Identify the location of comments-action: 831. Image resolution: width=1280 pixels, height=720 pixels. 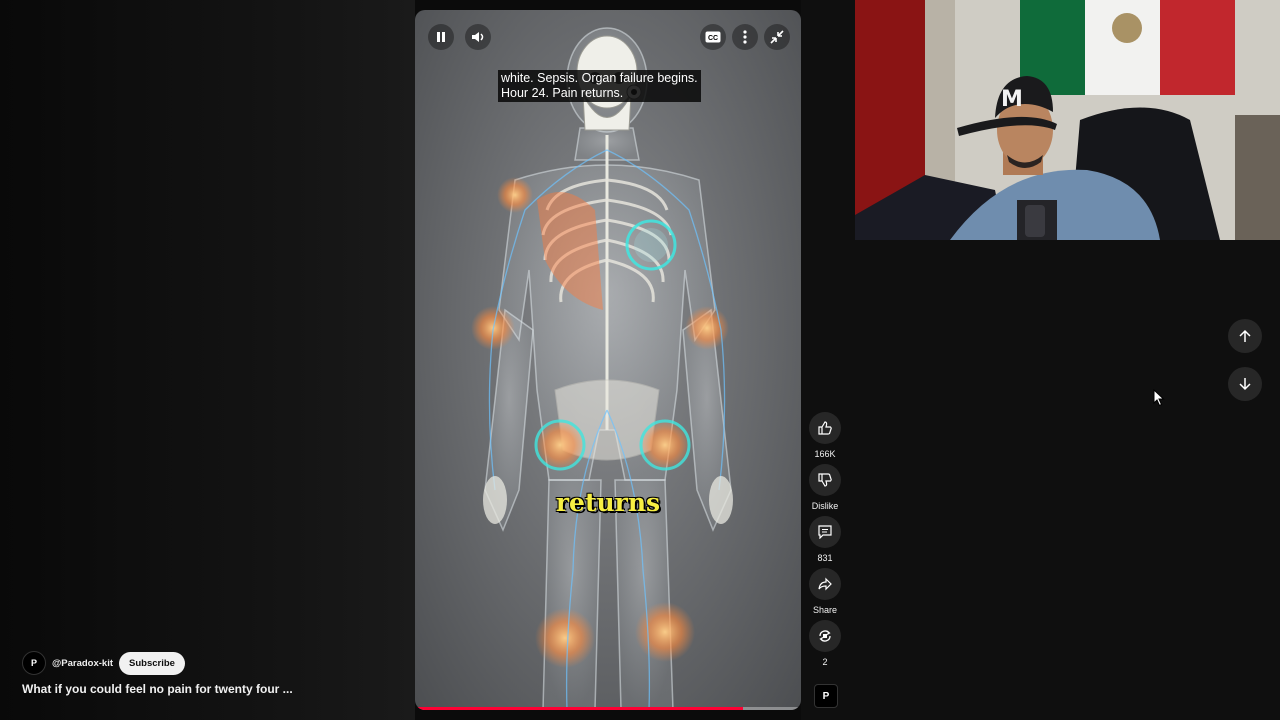
(825, 539).